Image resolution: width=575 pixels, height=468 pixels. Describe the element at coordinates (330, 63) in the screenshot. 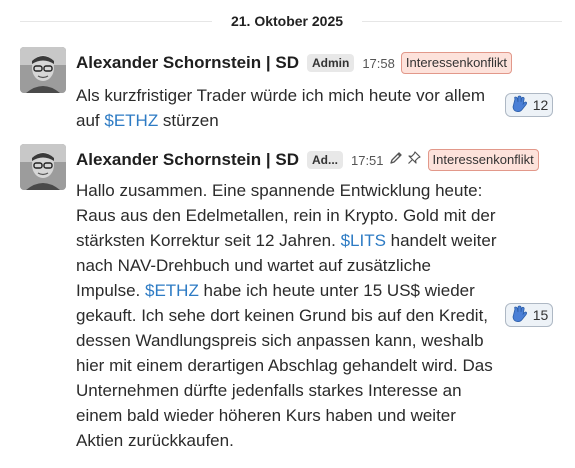

I see `role-badge: Admin` at that location.